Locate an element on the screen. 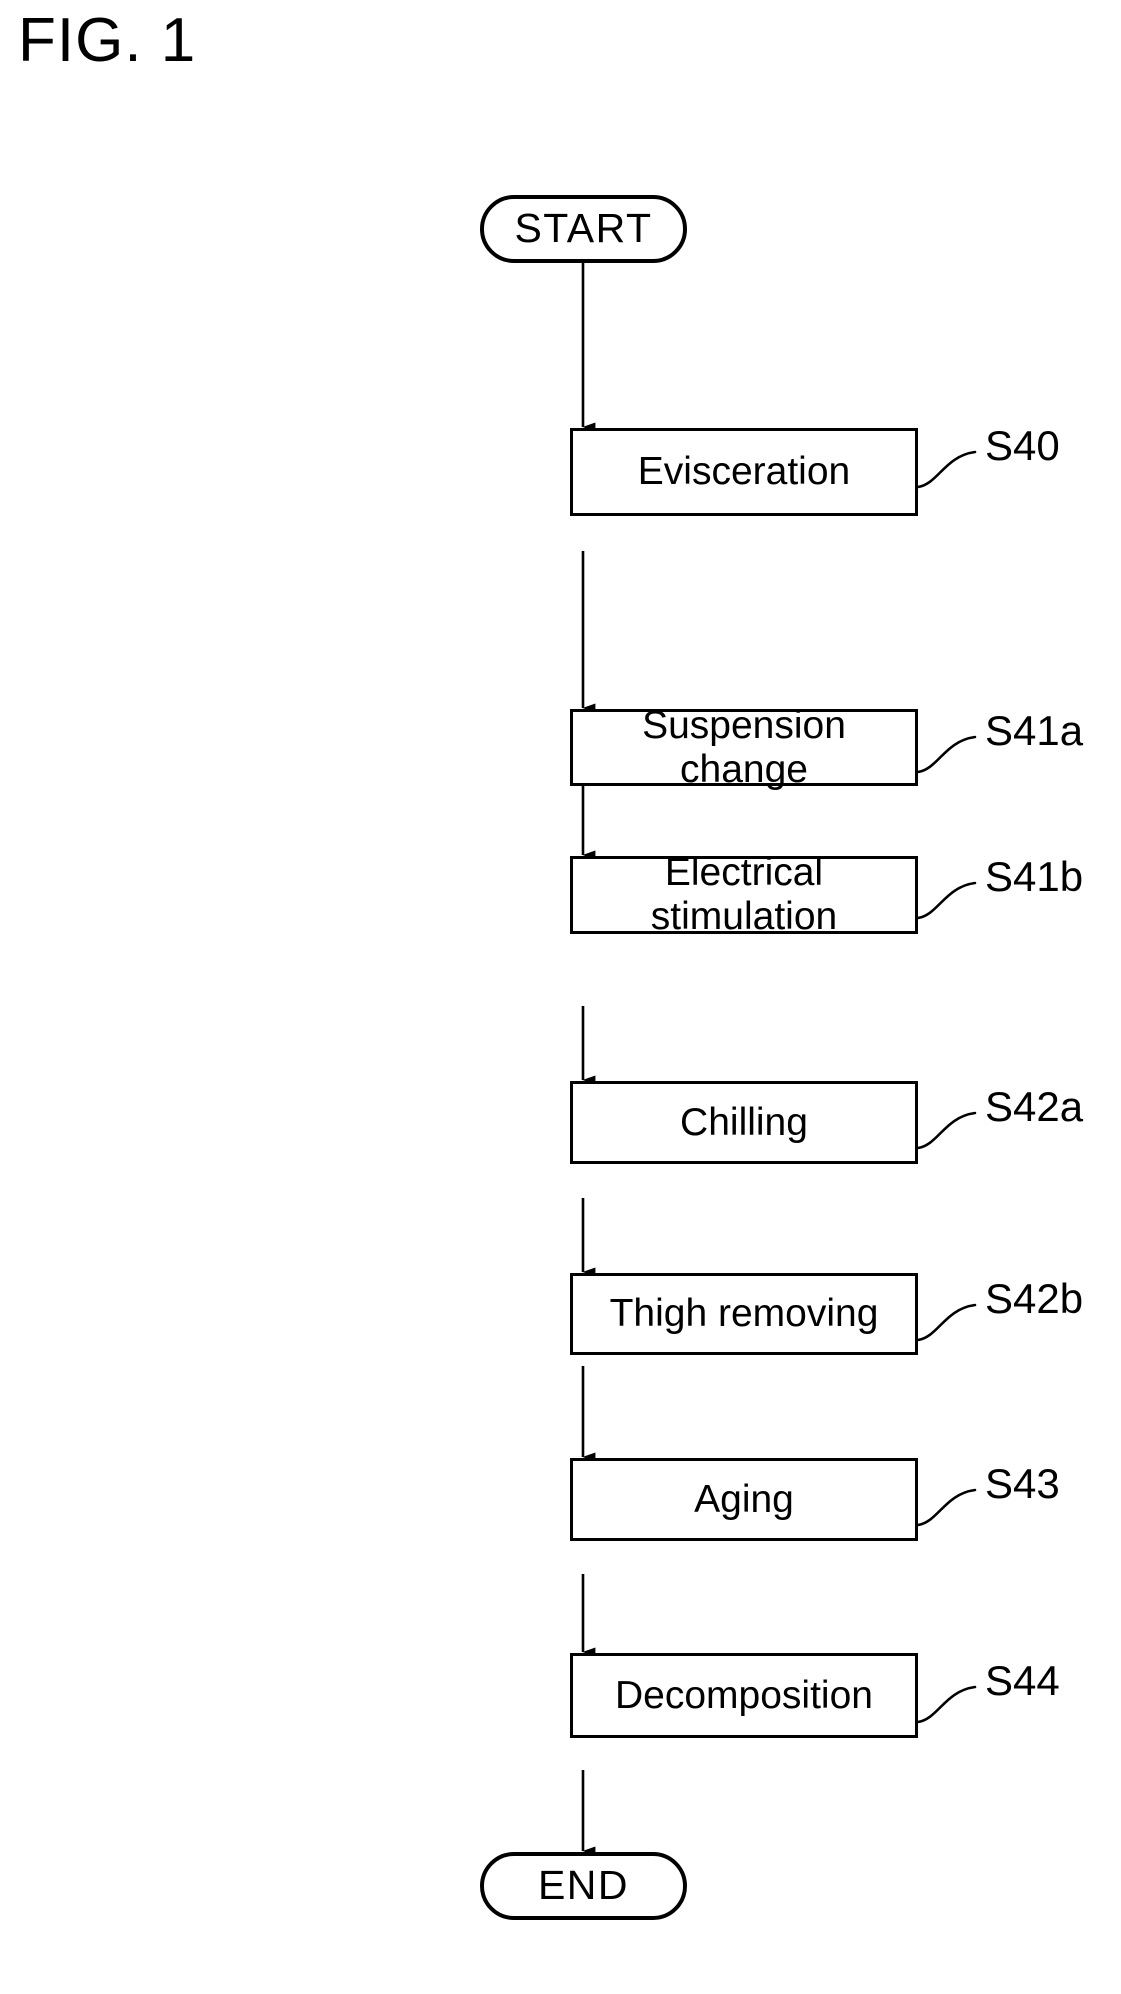  leader-line-s44 is located at coordinates (946, 1704).